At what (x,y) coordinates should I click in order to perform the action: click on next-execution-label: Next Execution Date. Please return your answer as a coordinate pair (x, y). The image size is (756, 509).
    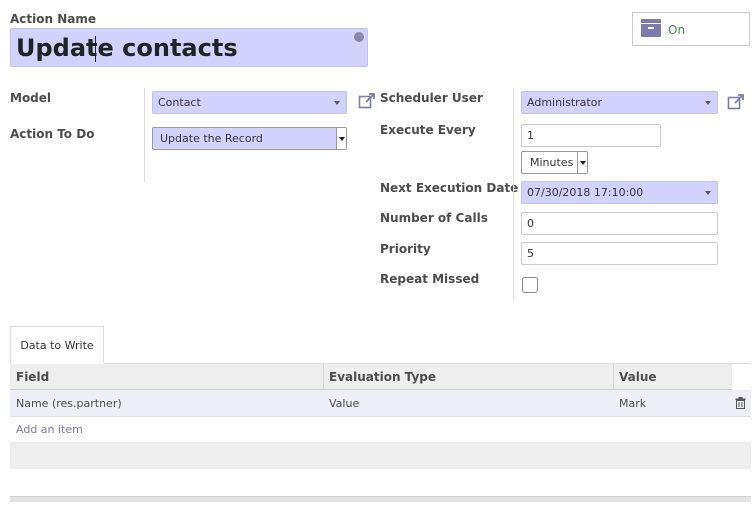
    Looking at the image, I should click on (449, 188).